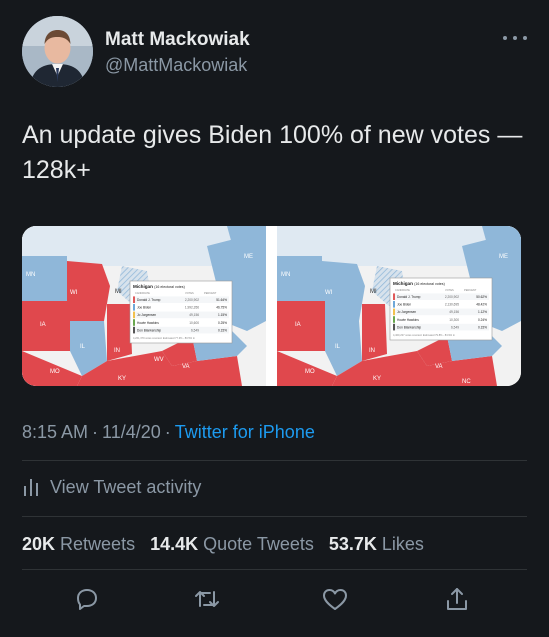 The height and width of the screenshot is (637, 549). I want to click on left-row-candidate: Donald J. Trump, so click(149, 300).